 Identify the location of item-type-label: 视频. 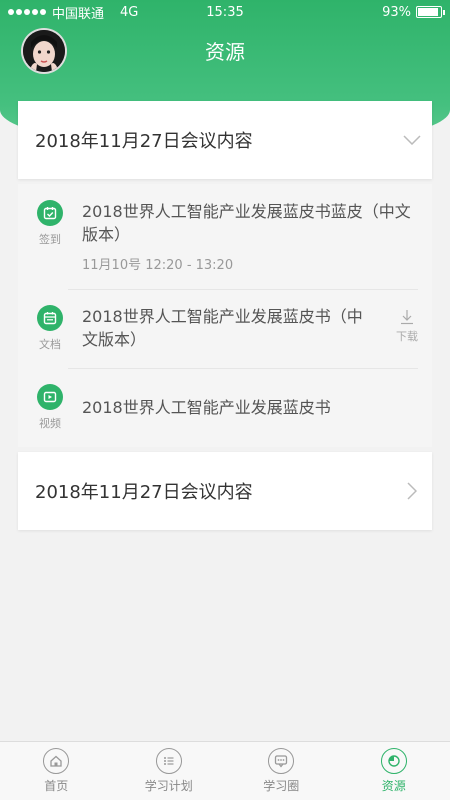
(50, 423).